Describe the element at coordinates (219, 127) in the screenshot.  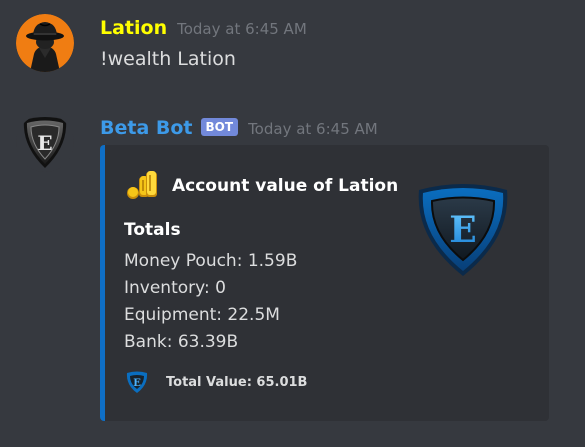
I see `bot-badge: BOT` at that location.